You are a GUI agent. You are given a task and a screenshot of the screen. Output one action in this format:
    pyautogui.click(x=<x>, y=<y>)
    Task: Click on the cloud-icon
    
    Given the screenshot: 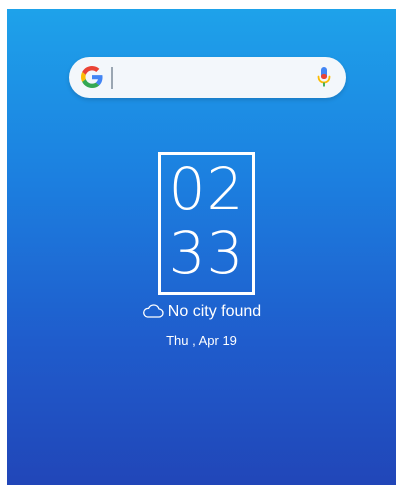 What is the action you would take?
    pyautogui.click(x=153, y=311)
    